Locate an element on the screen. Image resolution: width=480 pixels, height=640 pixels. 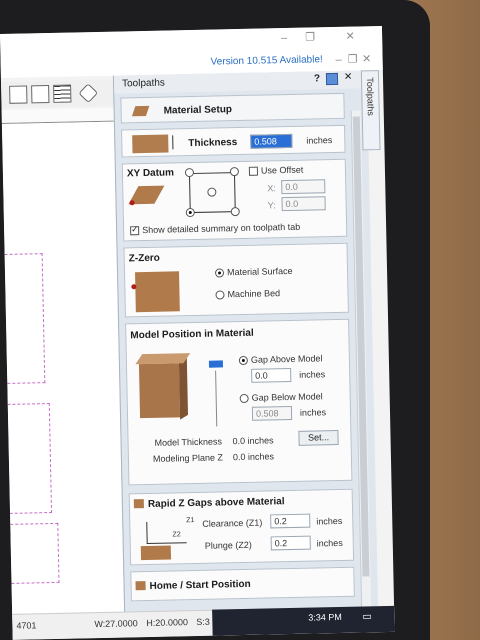
model-block-icon is located at coordinates (159, 391).